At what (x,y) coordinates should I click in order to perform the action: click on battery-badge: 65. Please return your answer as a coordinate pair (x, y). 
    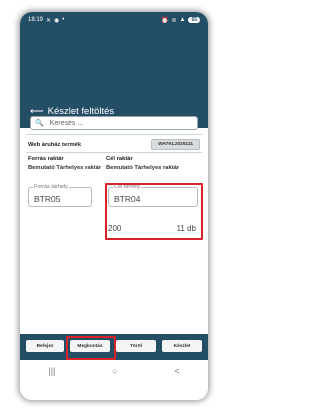
    Looking at the image, I should click on (194, 20).